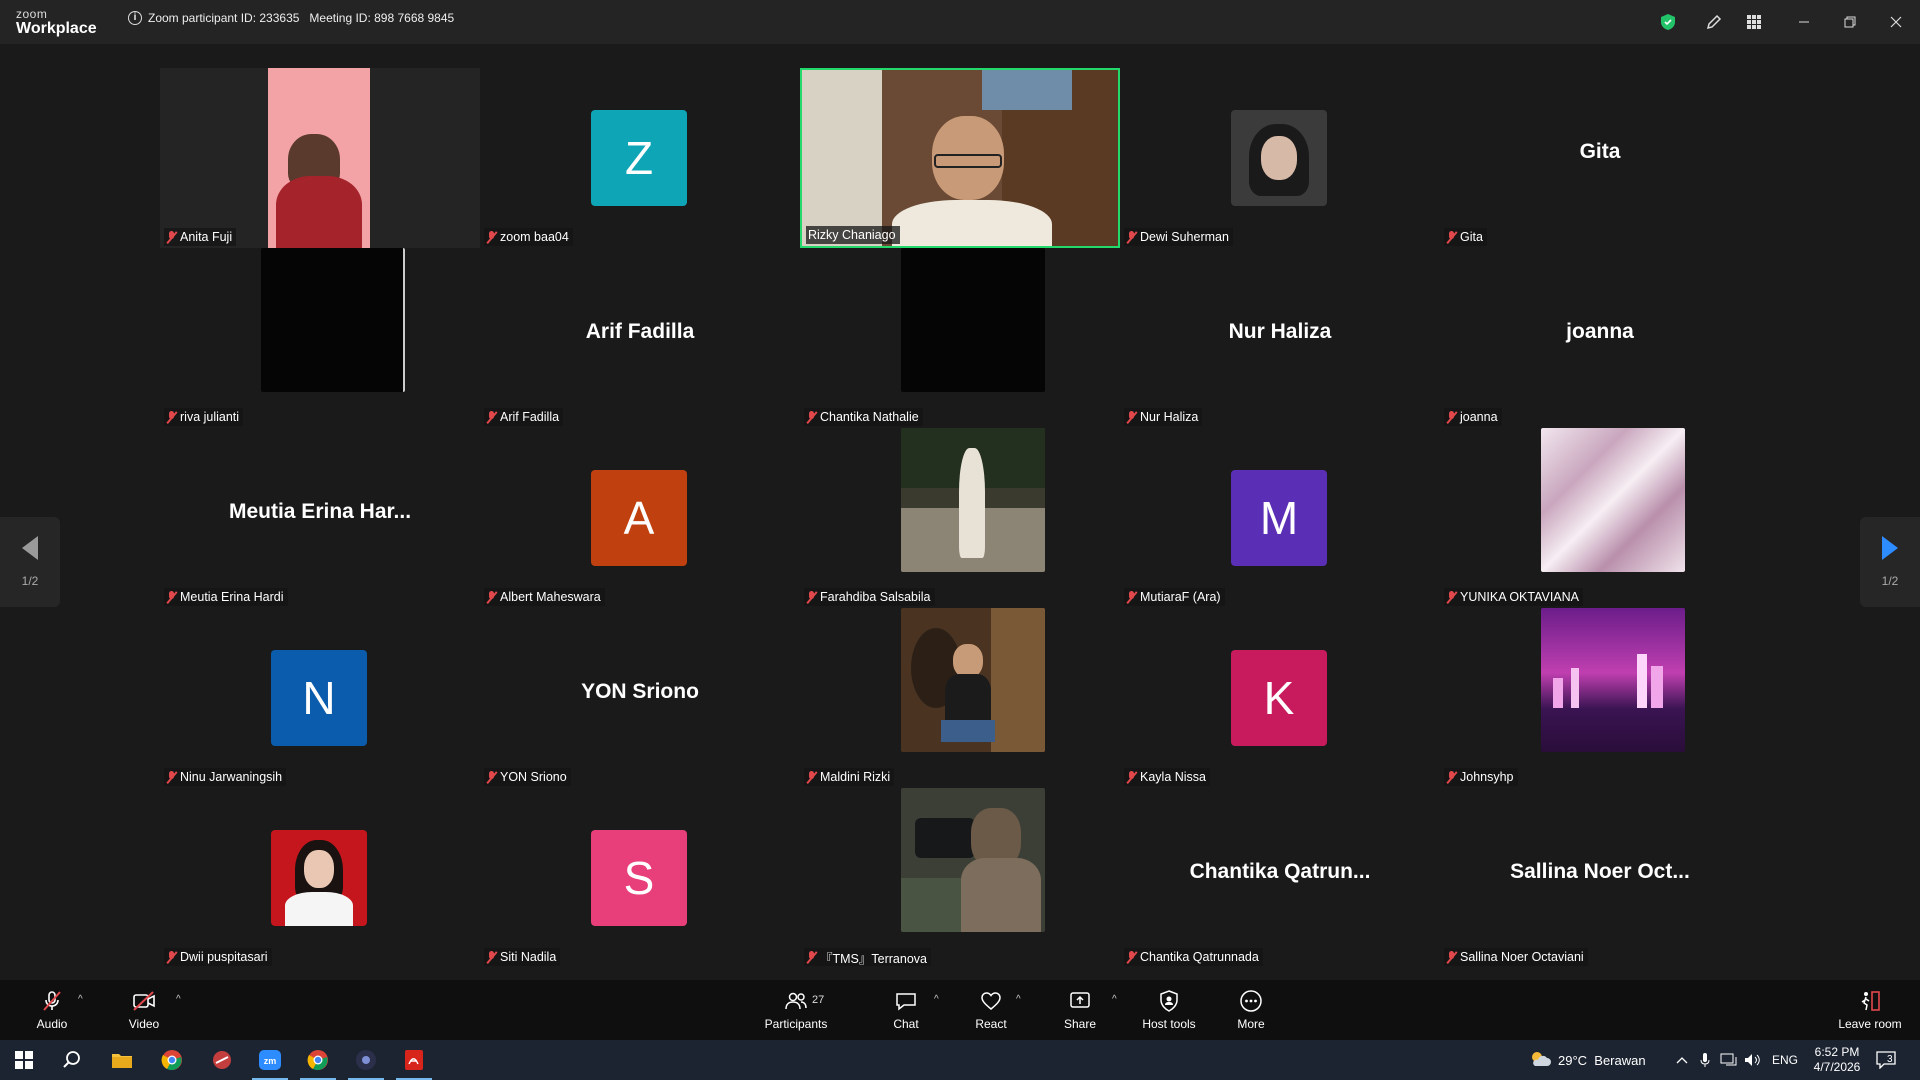  Describe the element at coordinates (30, 581) in the screenshot. I see `page-indicator-left: 1/2` at that location.